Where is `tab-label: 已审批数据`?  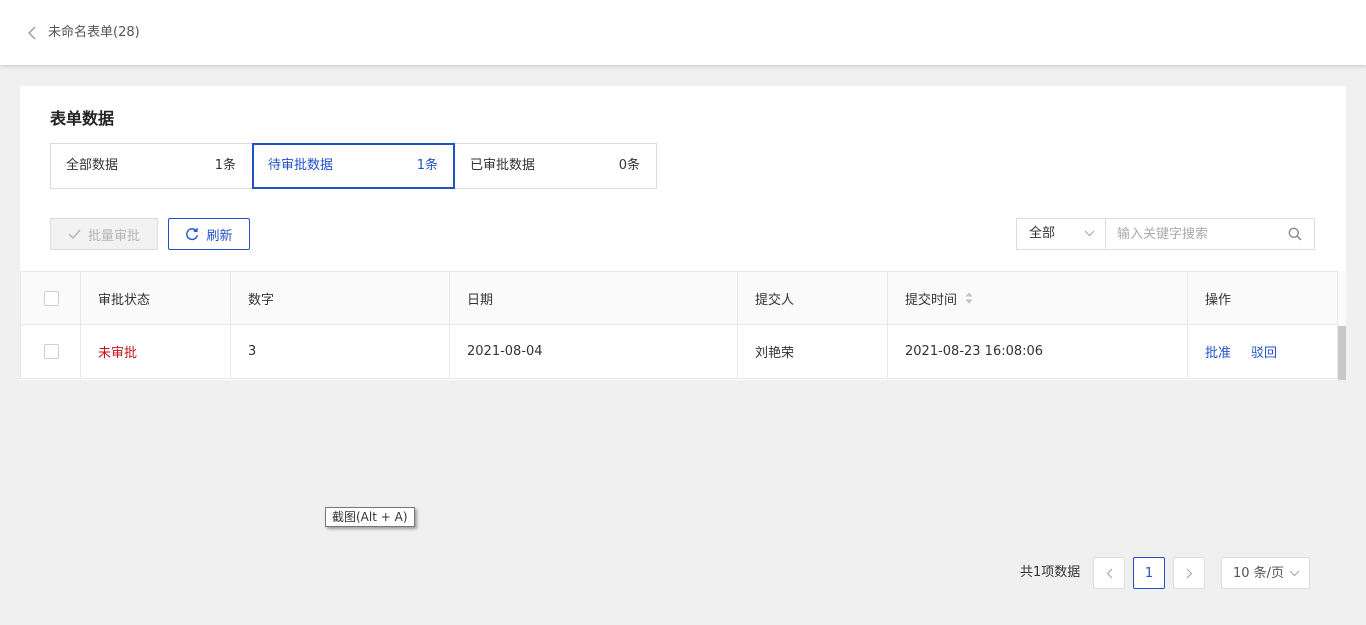
tab-label: 已审批数据 is located at coordinates (503, 165).